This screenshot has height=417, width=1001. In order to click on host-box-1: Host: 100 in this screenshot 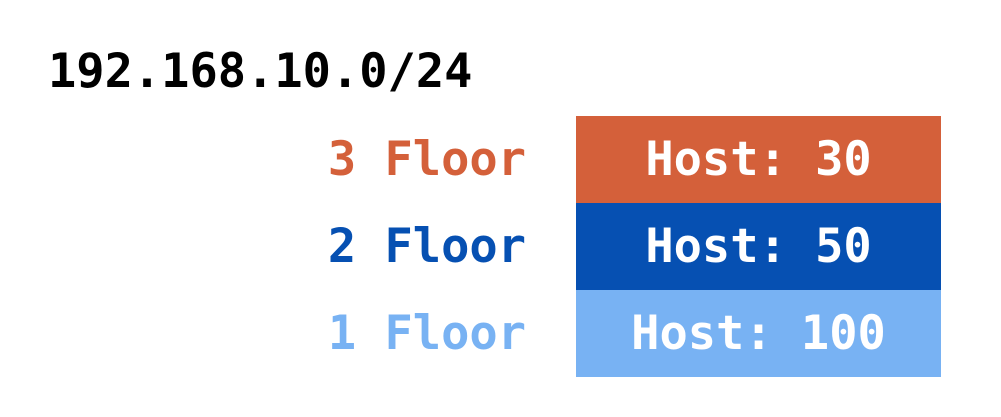, I will do `click(758, 333)`.